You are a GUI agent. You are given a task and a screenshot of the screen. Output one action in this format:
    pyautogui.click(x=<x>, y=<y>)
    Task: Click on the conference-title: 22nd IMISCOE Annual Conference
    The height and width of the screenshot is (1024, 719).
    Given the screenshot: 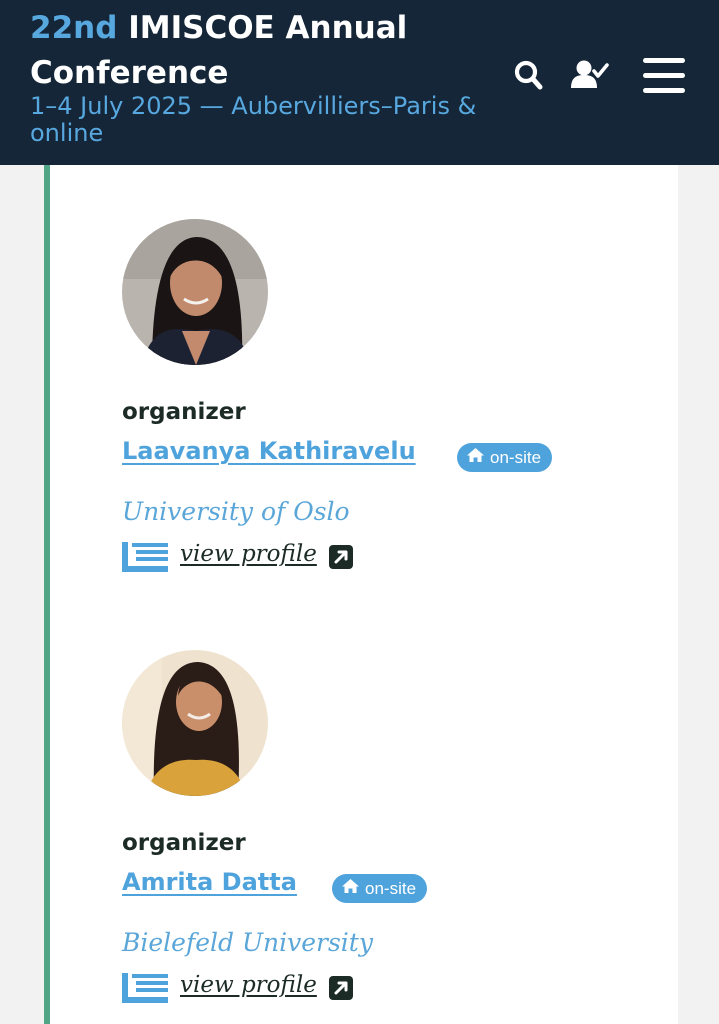 What is the action you would take?
    pyautogui.click(x=265, y=51)
    